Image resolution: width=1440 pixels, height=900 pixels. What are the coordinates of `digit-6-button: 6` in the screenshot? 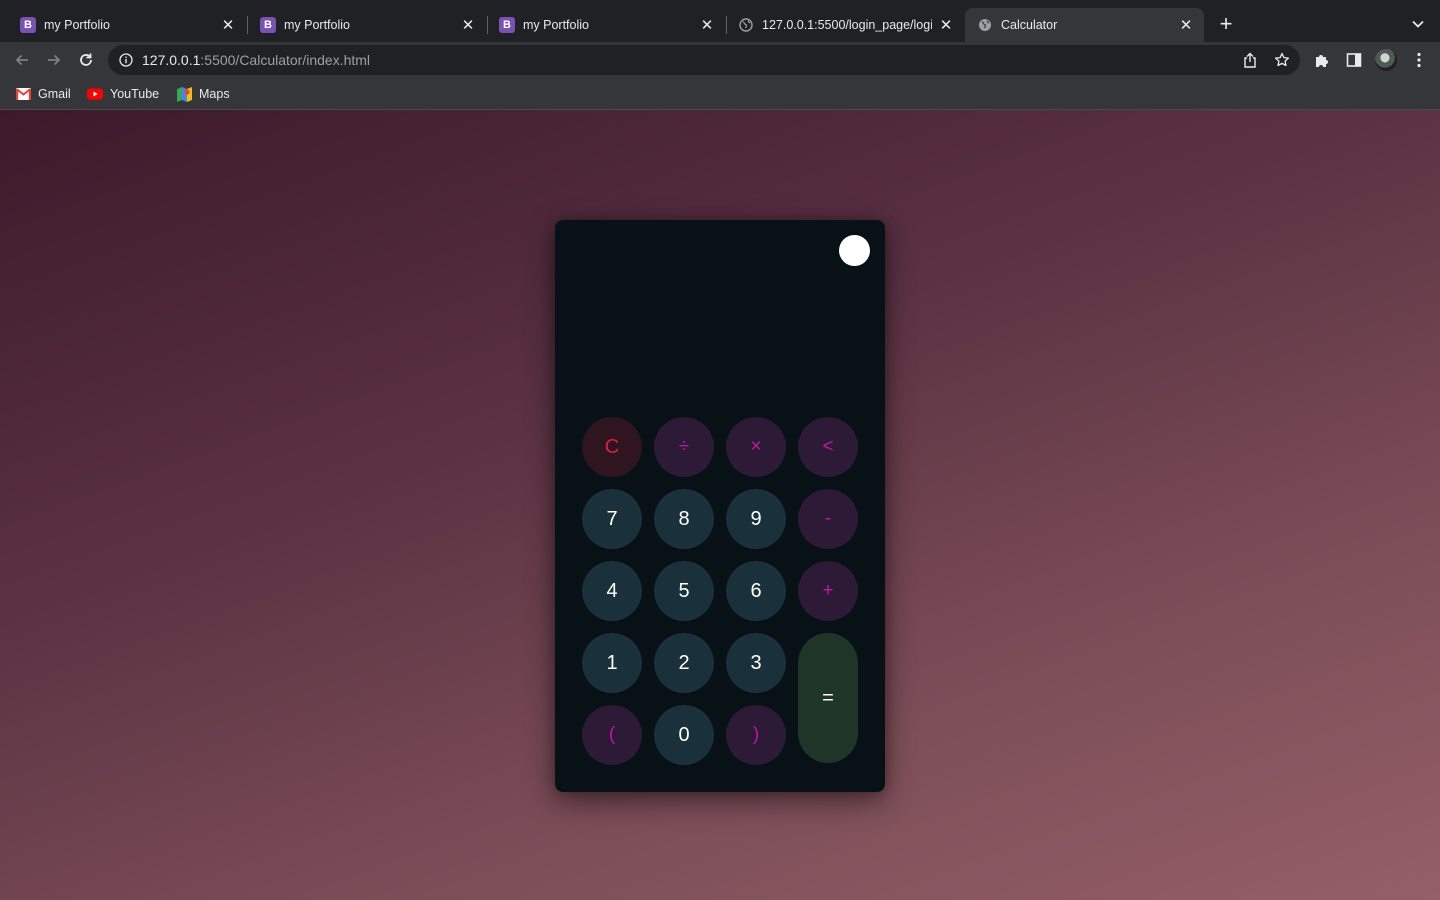 It's located at (756, 591).